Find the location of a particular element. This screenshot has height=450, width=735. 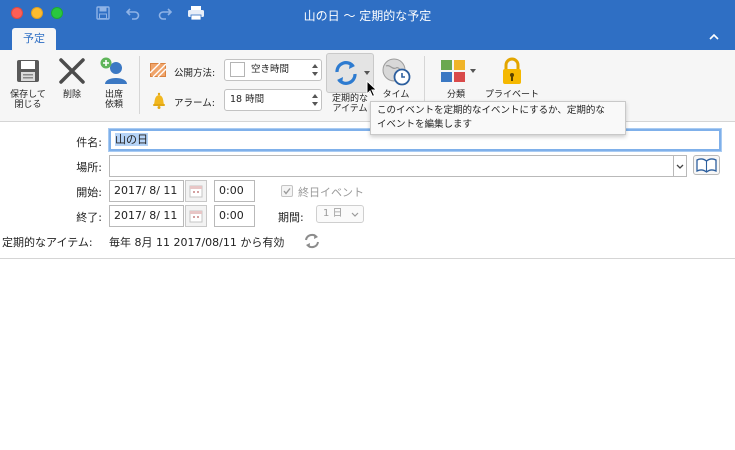

private-button: プライベート is located at coordinates (512, 78).